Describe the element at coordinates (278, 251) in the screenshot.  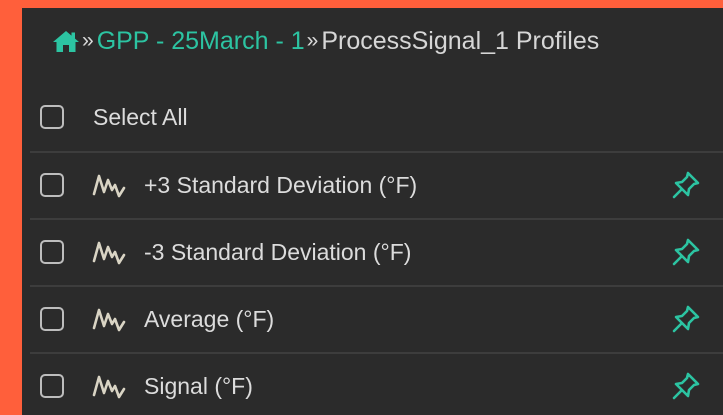
I see `item-label: -3 Standard Deviation (°F)` at that location.